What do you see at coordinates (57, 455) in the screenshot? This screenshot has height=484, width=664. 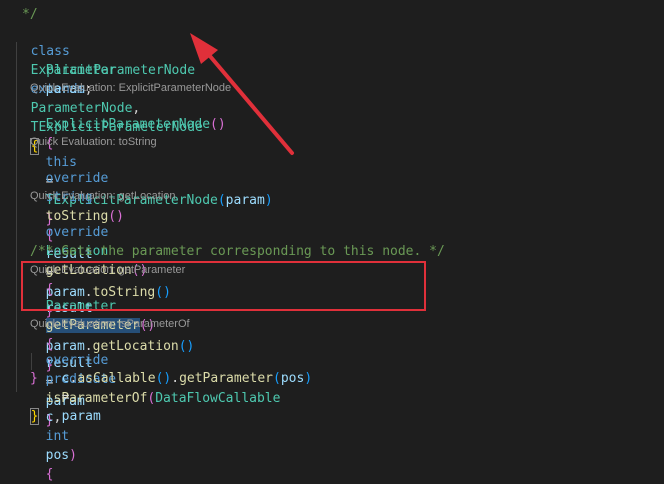 I see `param-name-2: pos` at bounding box center [57, 455].